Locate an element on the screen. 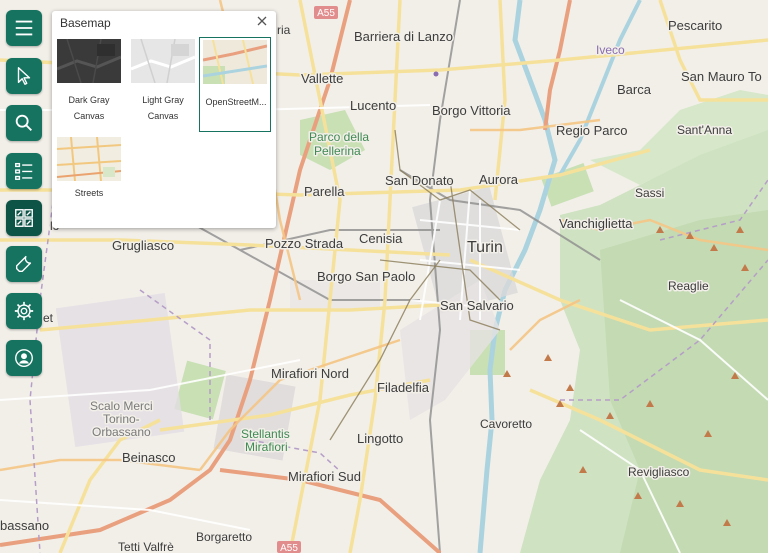  user-icon is located at coordinates (24, 358).